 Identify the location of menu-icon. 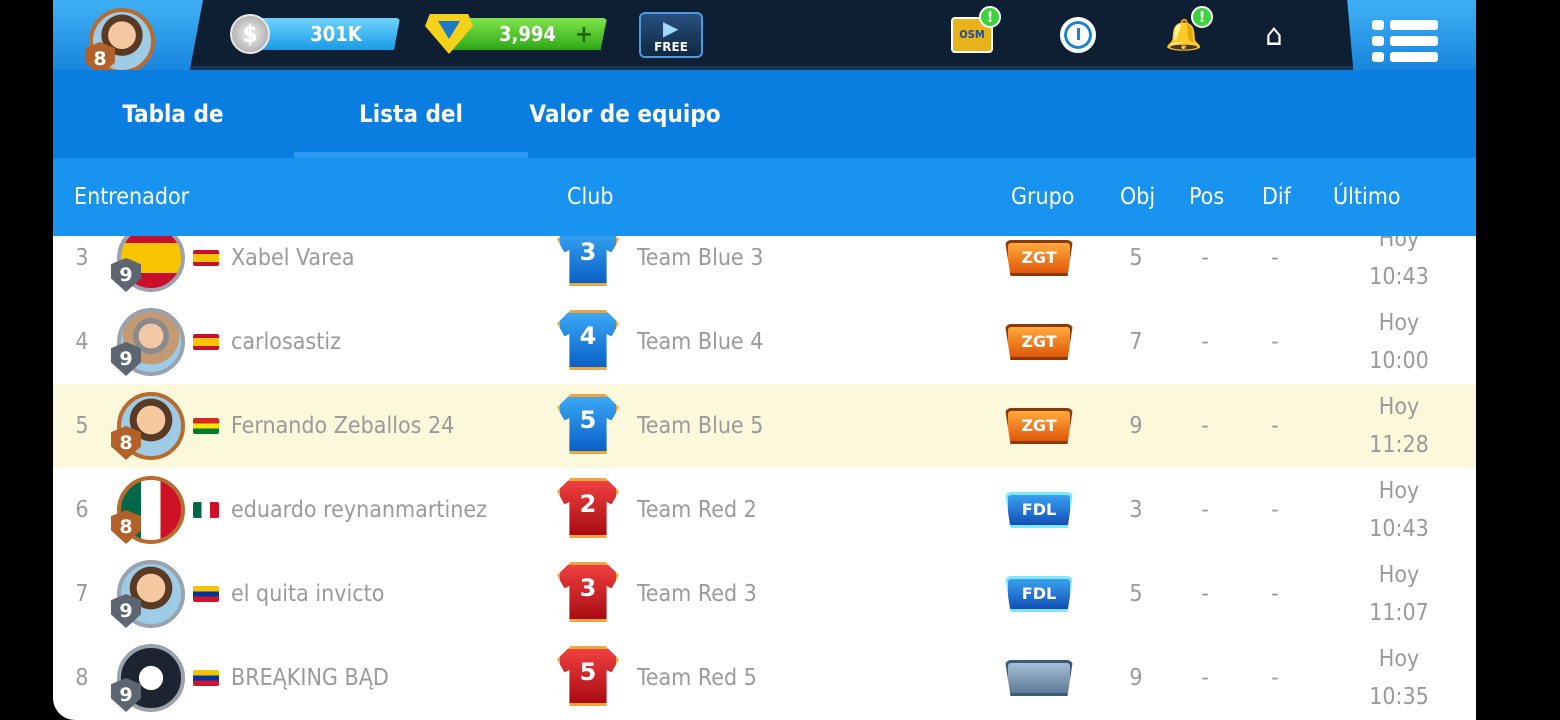
(1405, 45).